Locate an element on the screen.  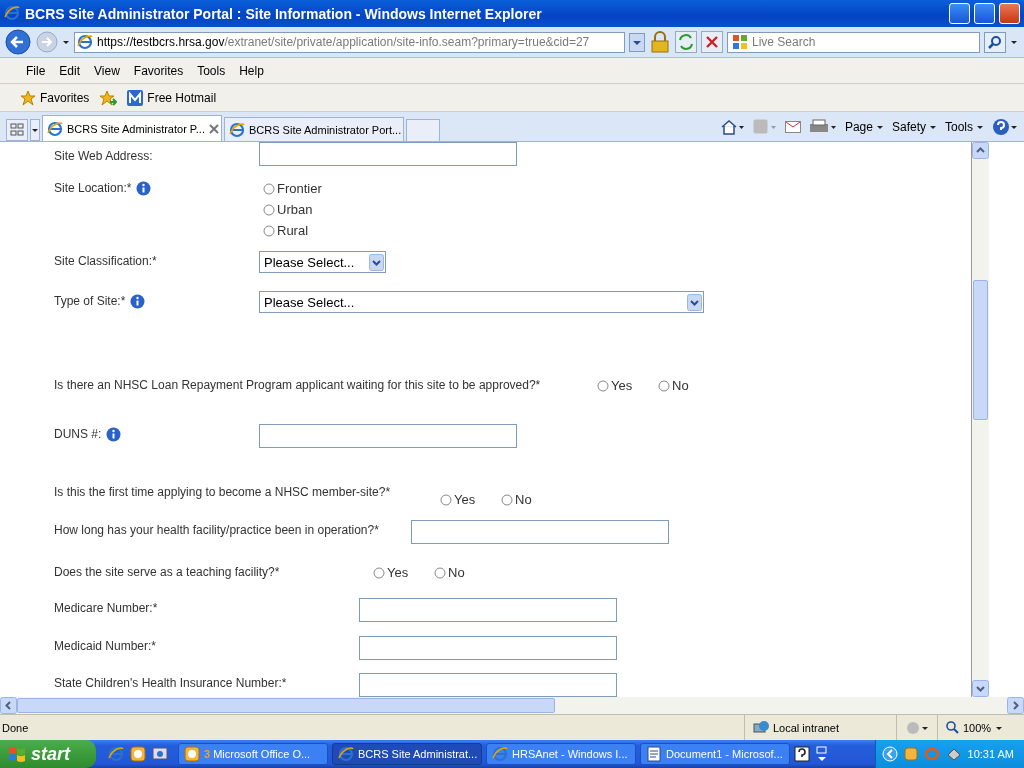
command-menu: Tools is located at coordinates (964, 127).